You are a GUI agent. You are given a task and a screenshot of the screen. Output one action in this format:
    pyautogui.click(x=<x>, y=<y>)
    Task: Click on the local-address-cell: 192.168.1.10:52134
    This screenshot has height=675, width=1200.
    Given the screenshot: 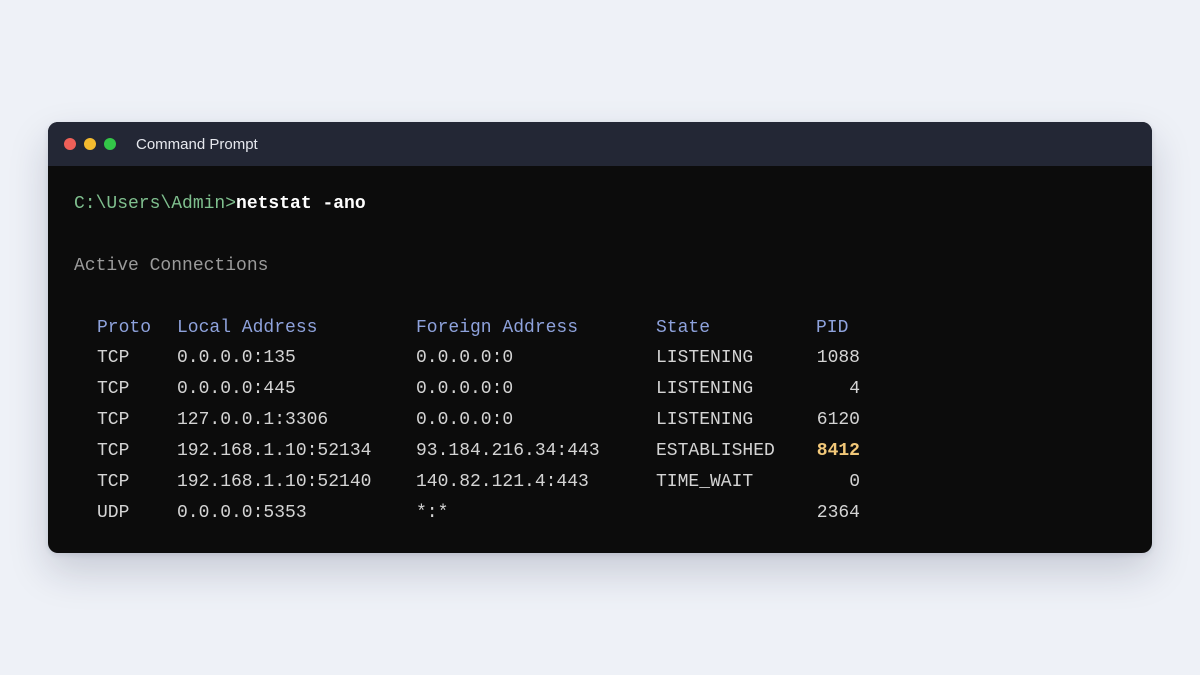 What is the action you would take?
    pyautogui.click(x=274, y=451)
    